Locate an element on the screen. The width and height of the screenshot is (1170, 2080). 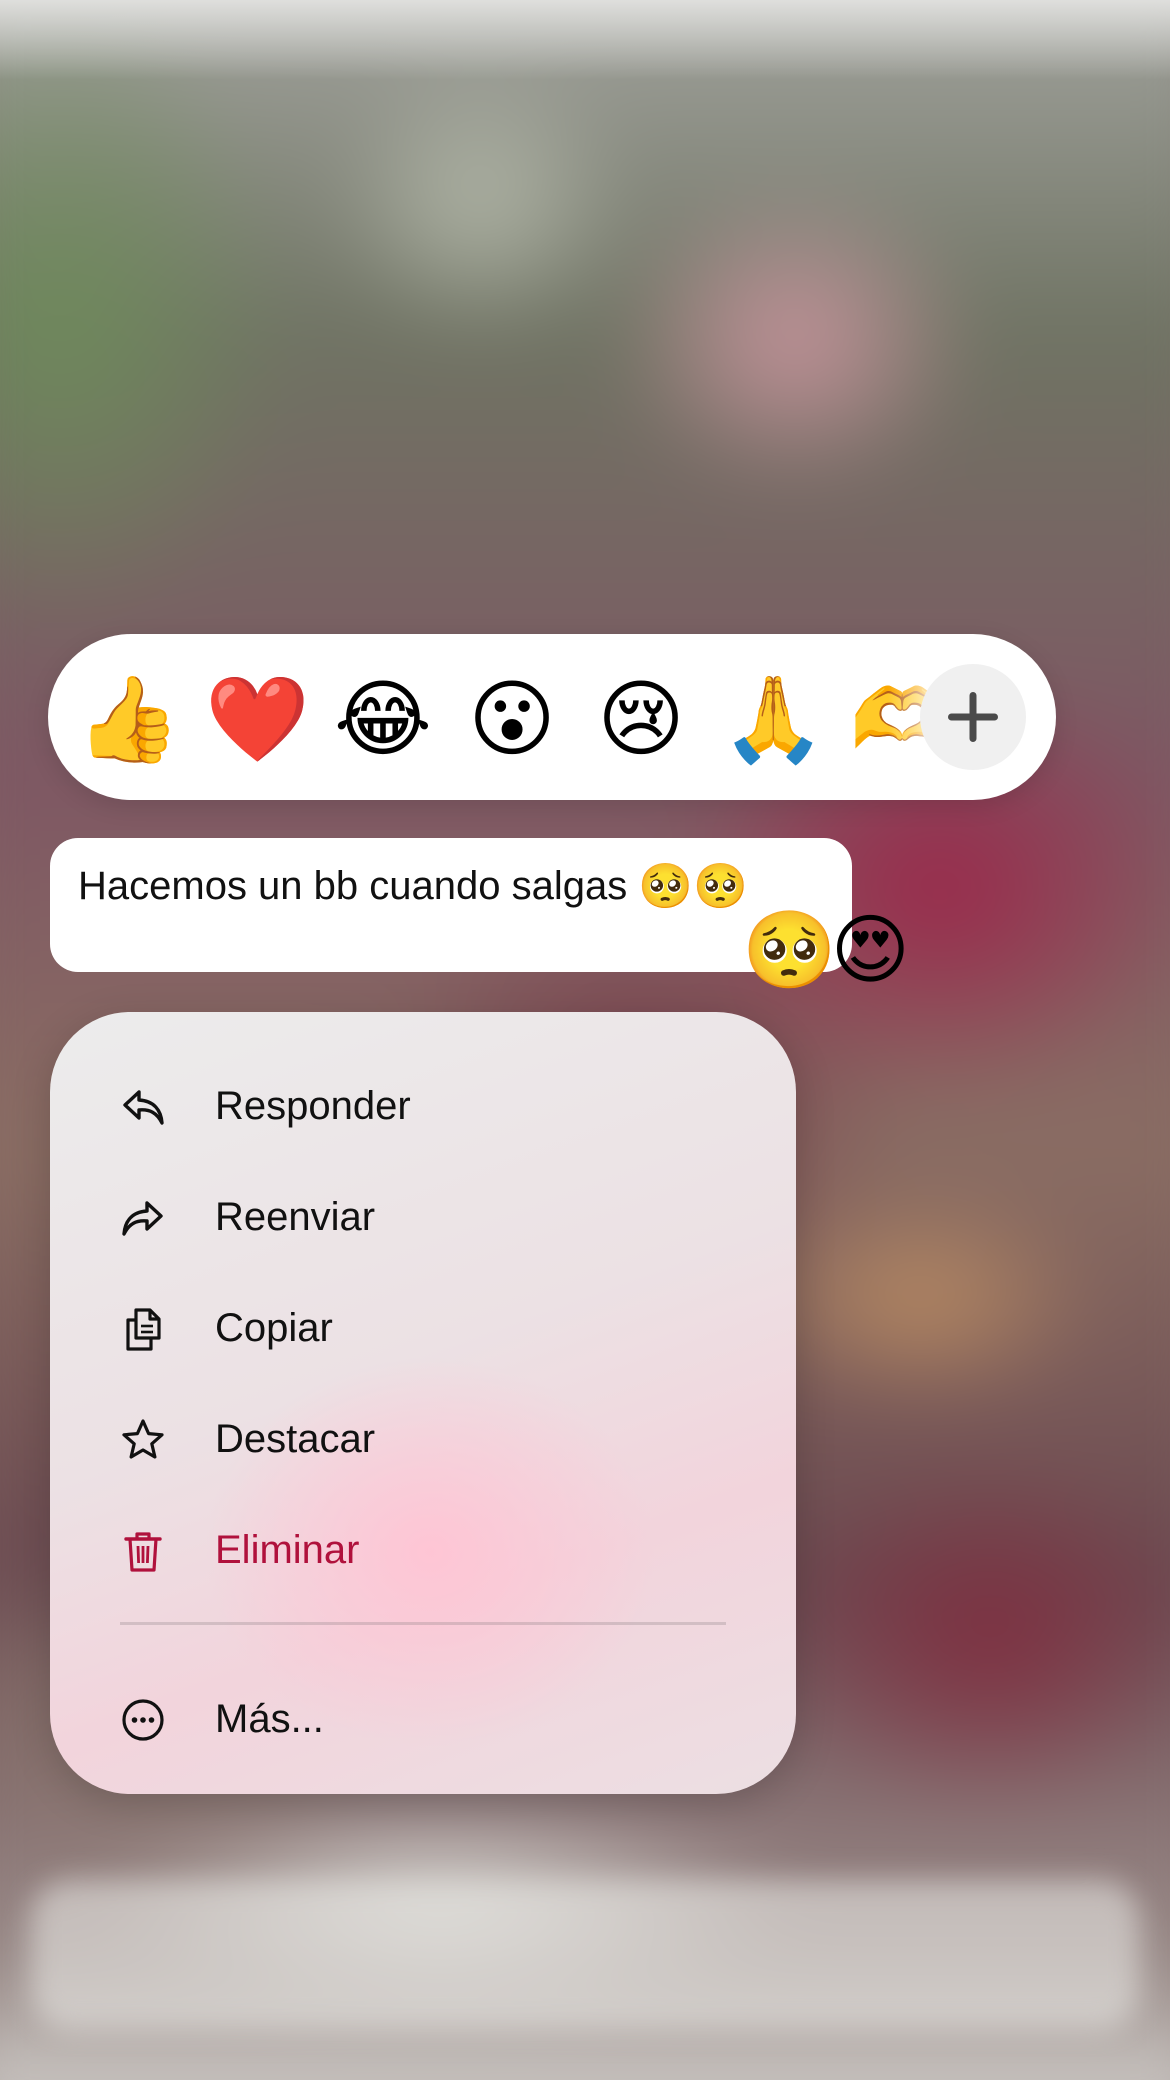
menu-label-copiar: Copiar is located at coordinates (274, 1328).